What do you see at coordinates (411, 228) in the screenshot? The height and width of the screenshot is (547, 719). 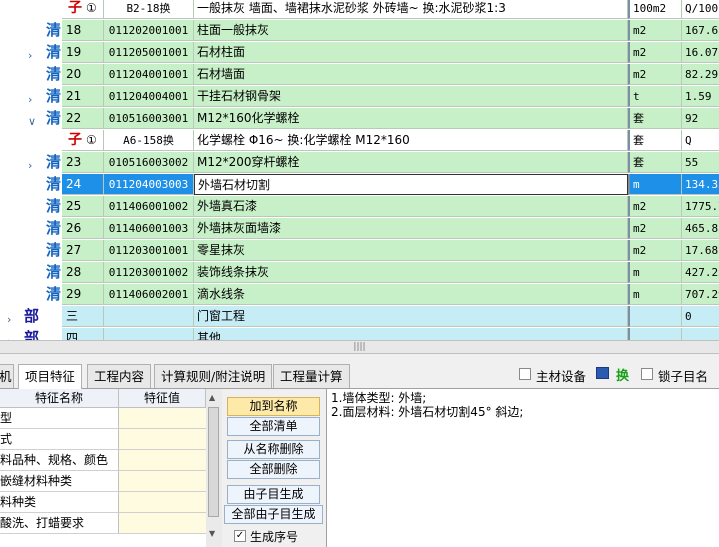 I see `item-name: 外墙抹灰面墙漆` at bounding box center [411, 228].